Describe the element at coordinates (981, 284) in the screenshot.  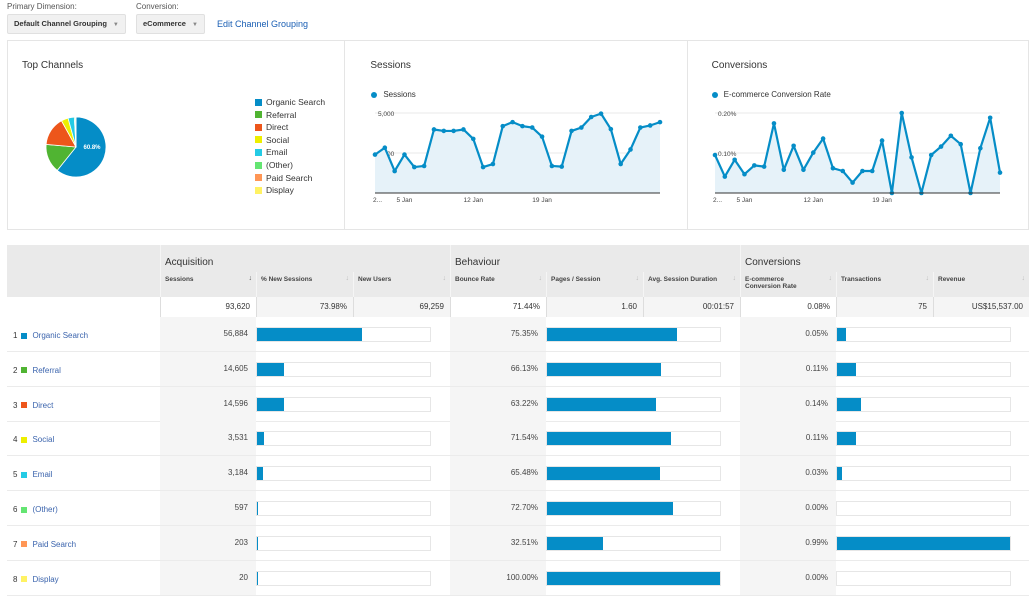
I see `column-header: Revenue ↓` at that location.